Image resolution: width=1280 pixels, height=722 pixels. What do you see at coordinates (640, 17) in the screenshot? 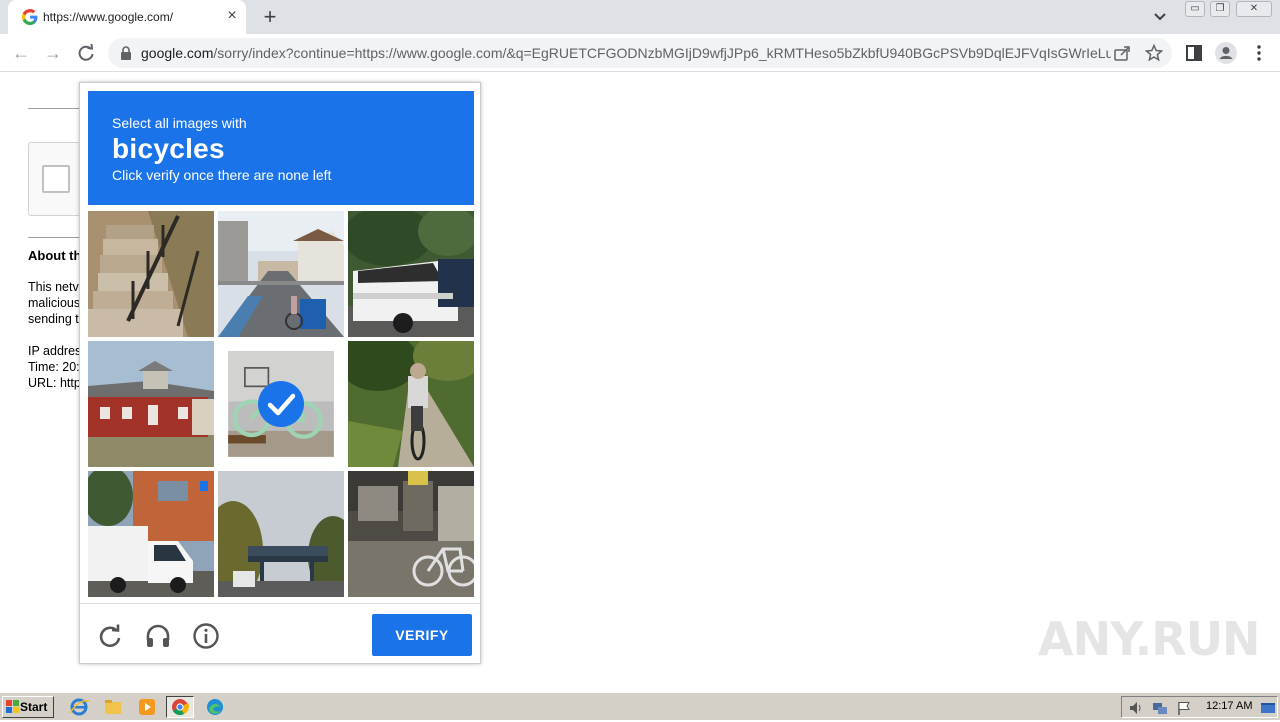
I see `tab-strip: https://www.google.com/ × + ▭ ❐ ✕` at bounding box center [640, 17].